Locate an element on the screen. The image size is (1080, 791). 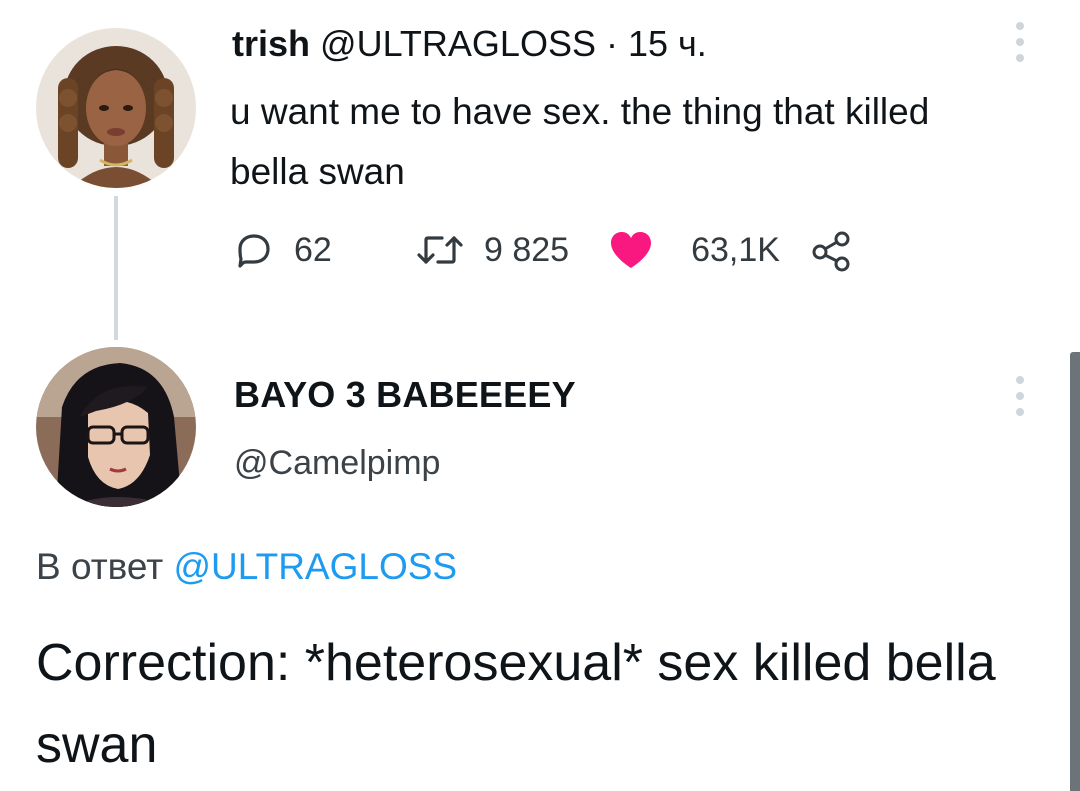
avatar-trish is located at coordinates (116, 108).